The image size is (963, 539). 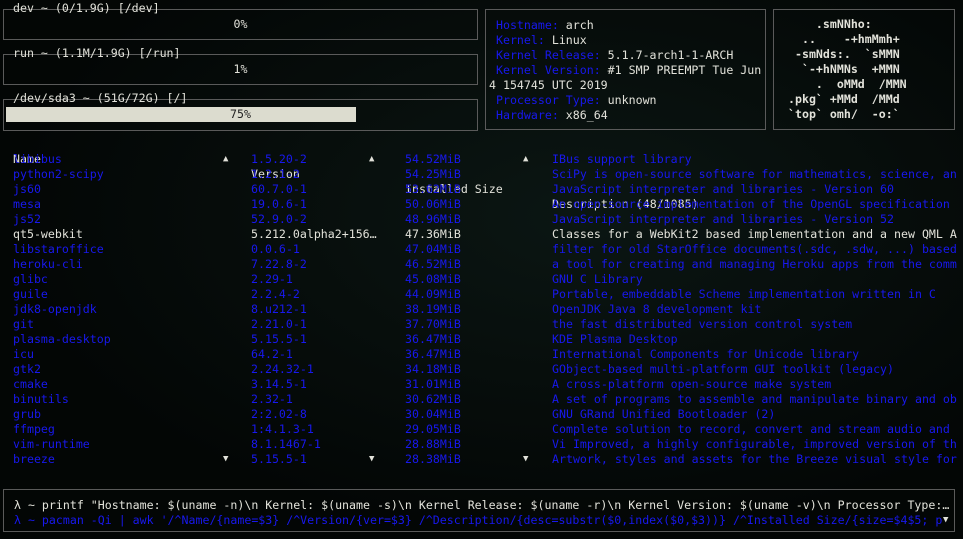 I want to click on package-name: git, so click(x=23, y=324).